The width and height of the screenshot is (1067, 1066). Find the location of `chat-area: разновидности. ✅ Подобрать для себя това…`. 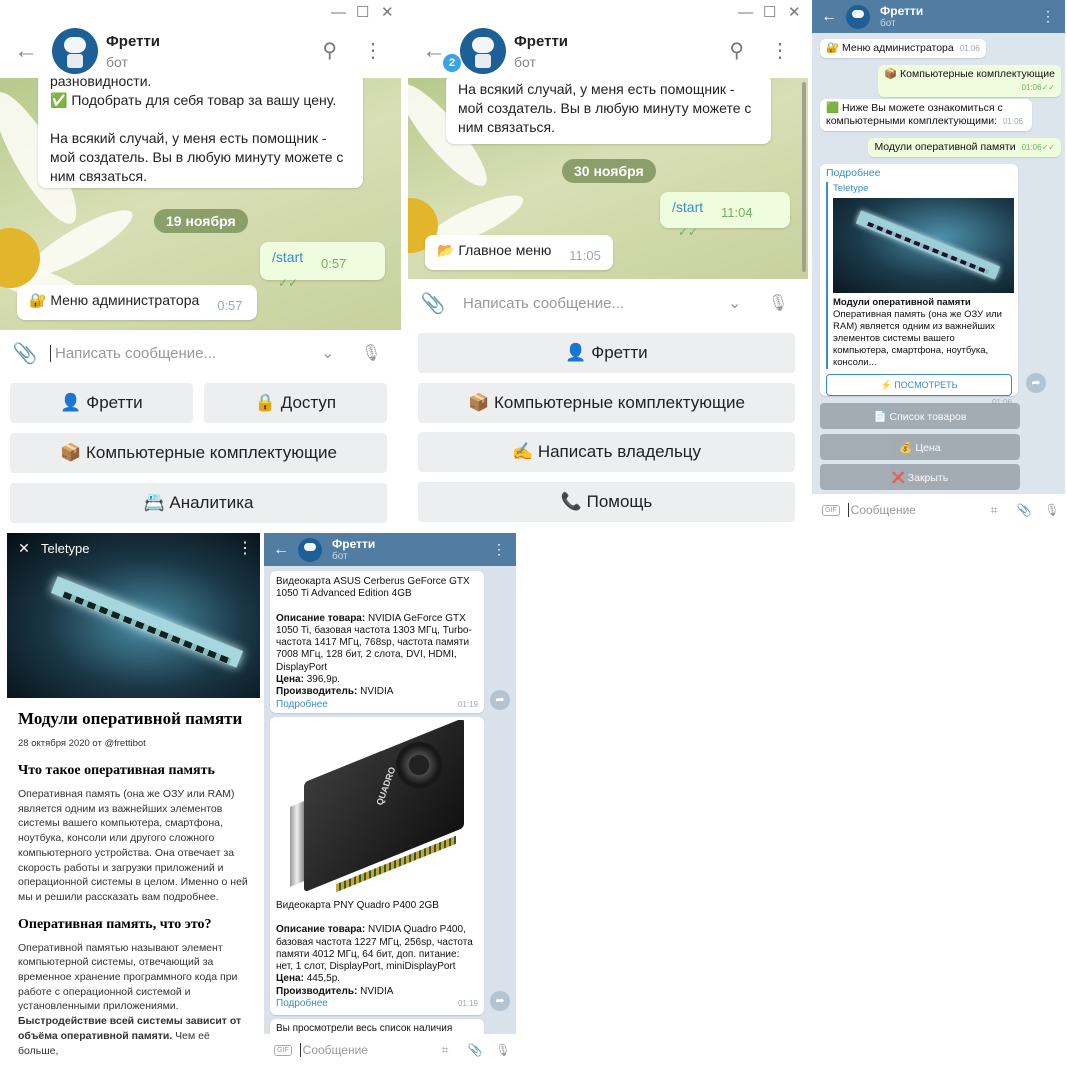

chat-area: разновидности. ✅ Подобрать для себя това… is located at coordinates (200, 204).